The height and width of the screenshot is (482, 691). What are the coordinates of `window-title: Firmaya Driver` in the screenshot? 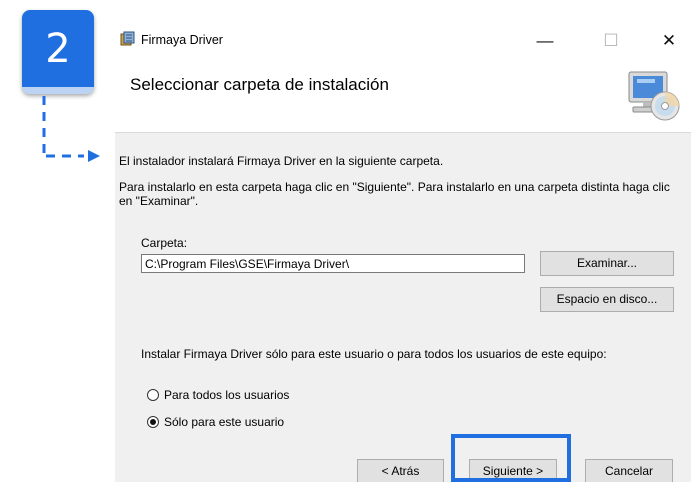 It's located at (182, 40).